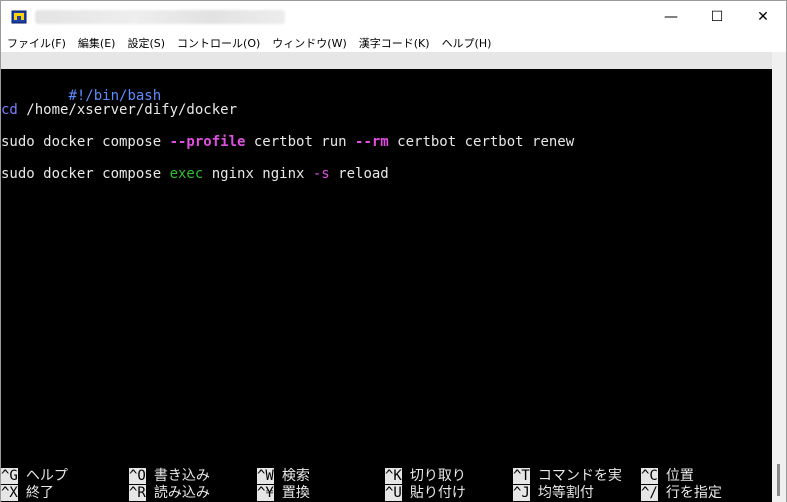 The width and height of the screenshot is (787, 502). I want to click on menu-file: ファイル(F), so click(36, 43).